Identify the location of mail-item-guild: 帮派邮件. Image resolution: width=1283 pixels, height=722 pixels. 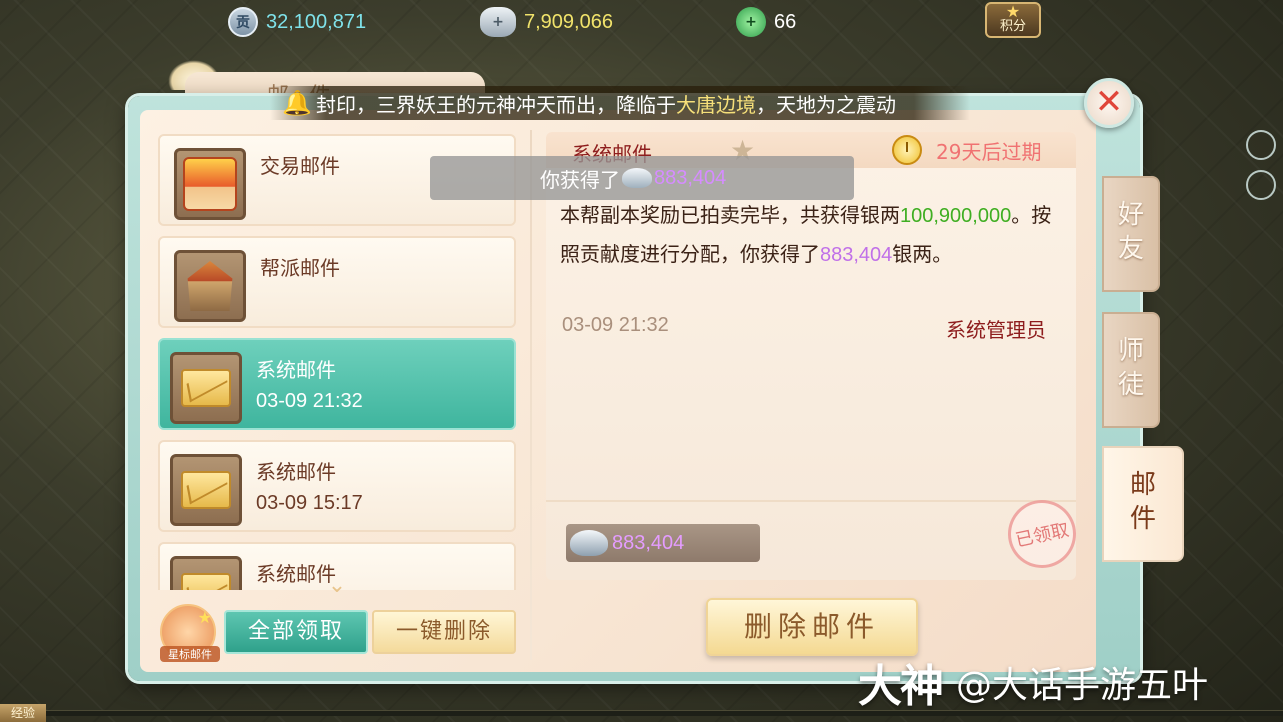
(337, 282).